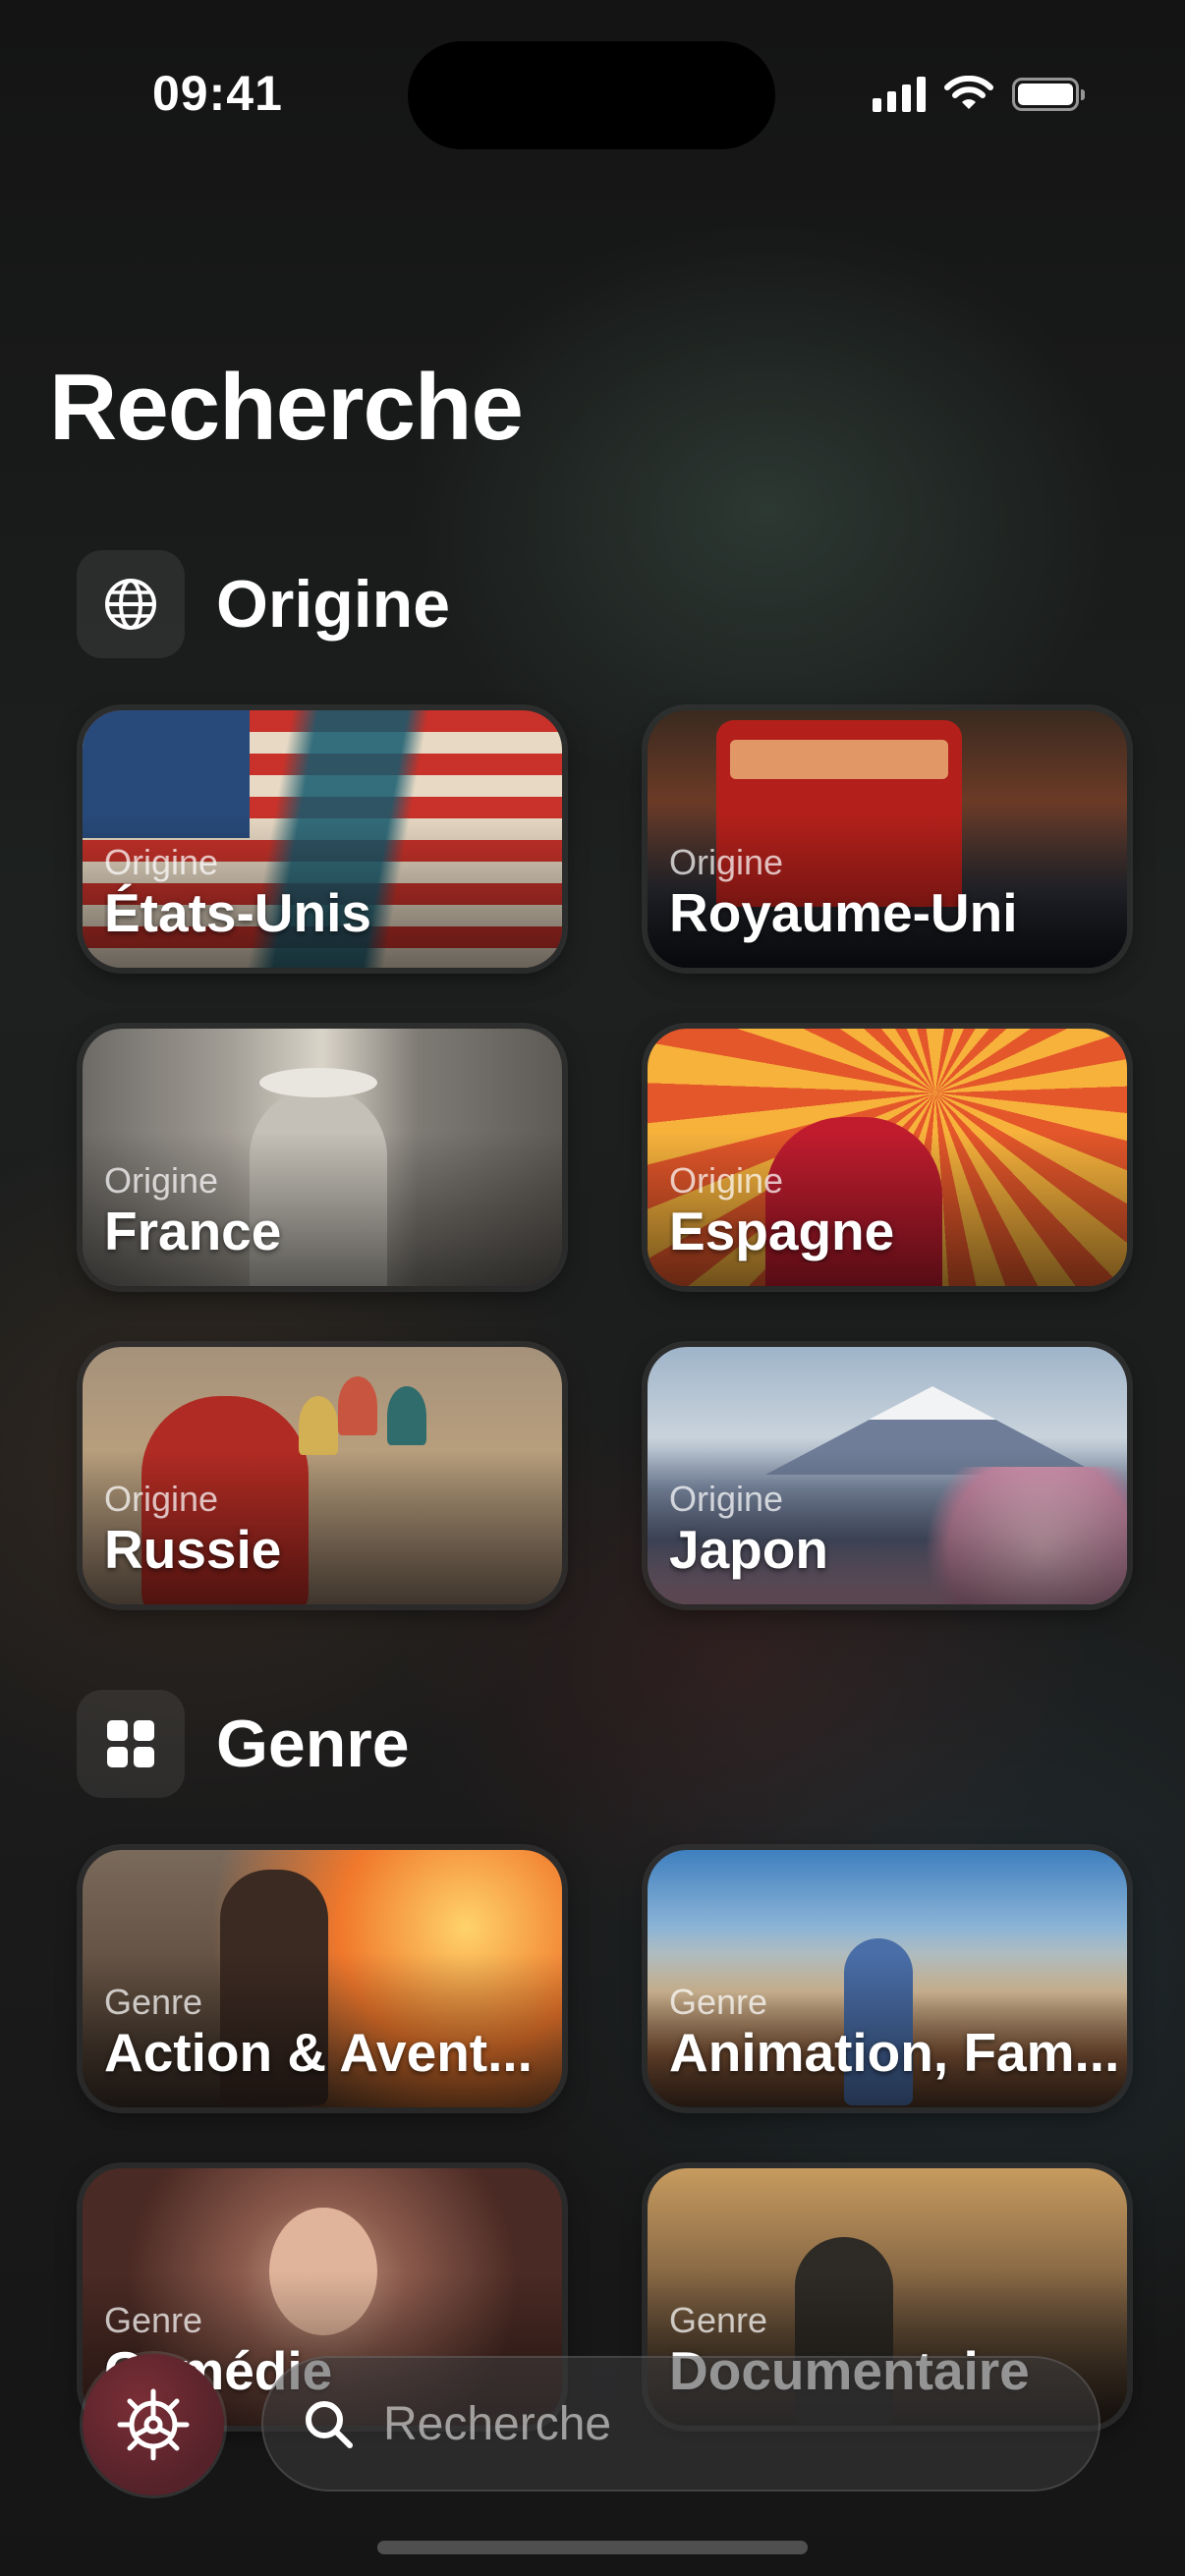 Image resolution: width=1185 pixels, height=2576 pixels. I want to click on home-indicator, so click(592, 2547).